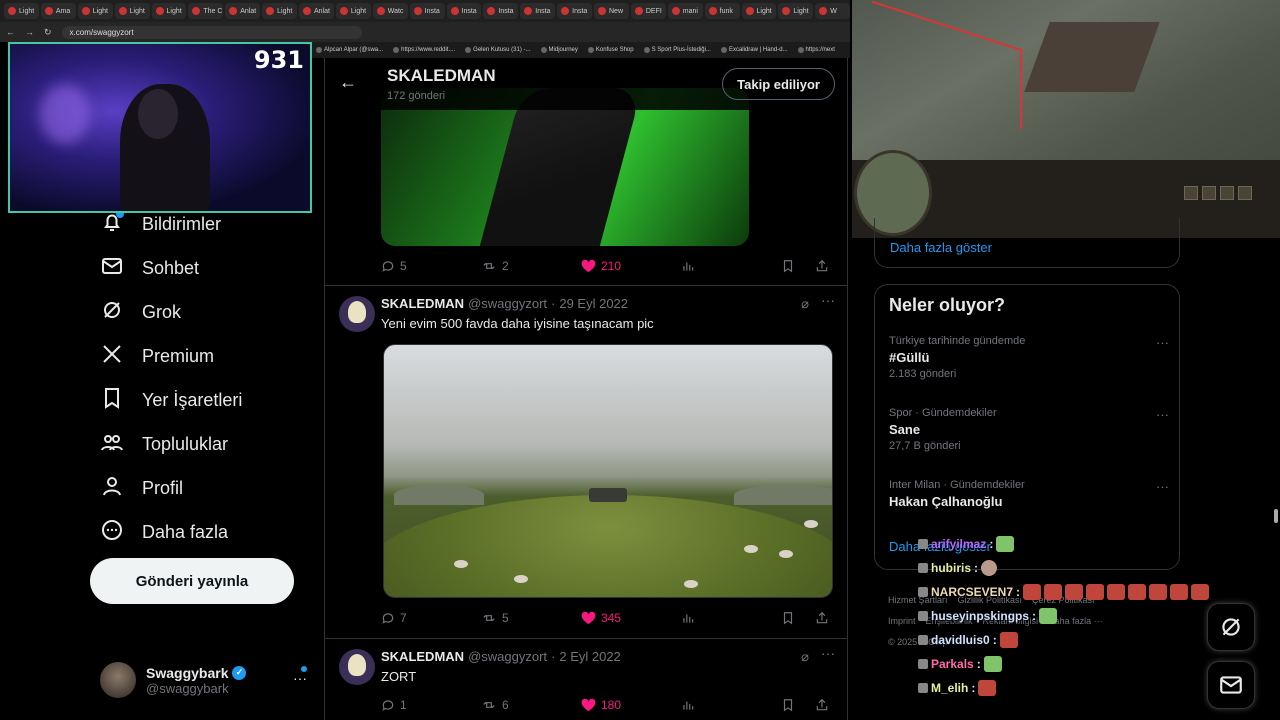 The width and height of the screenshot is (1280, 720). What do you see at coordinates (160, 224) in the screenshot?
I see `nav-item-bildirimler: Bildirimler` at bounding box center [160, 224].